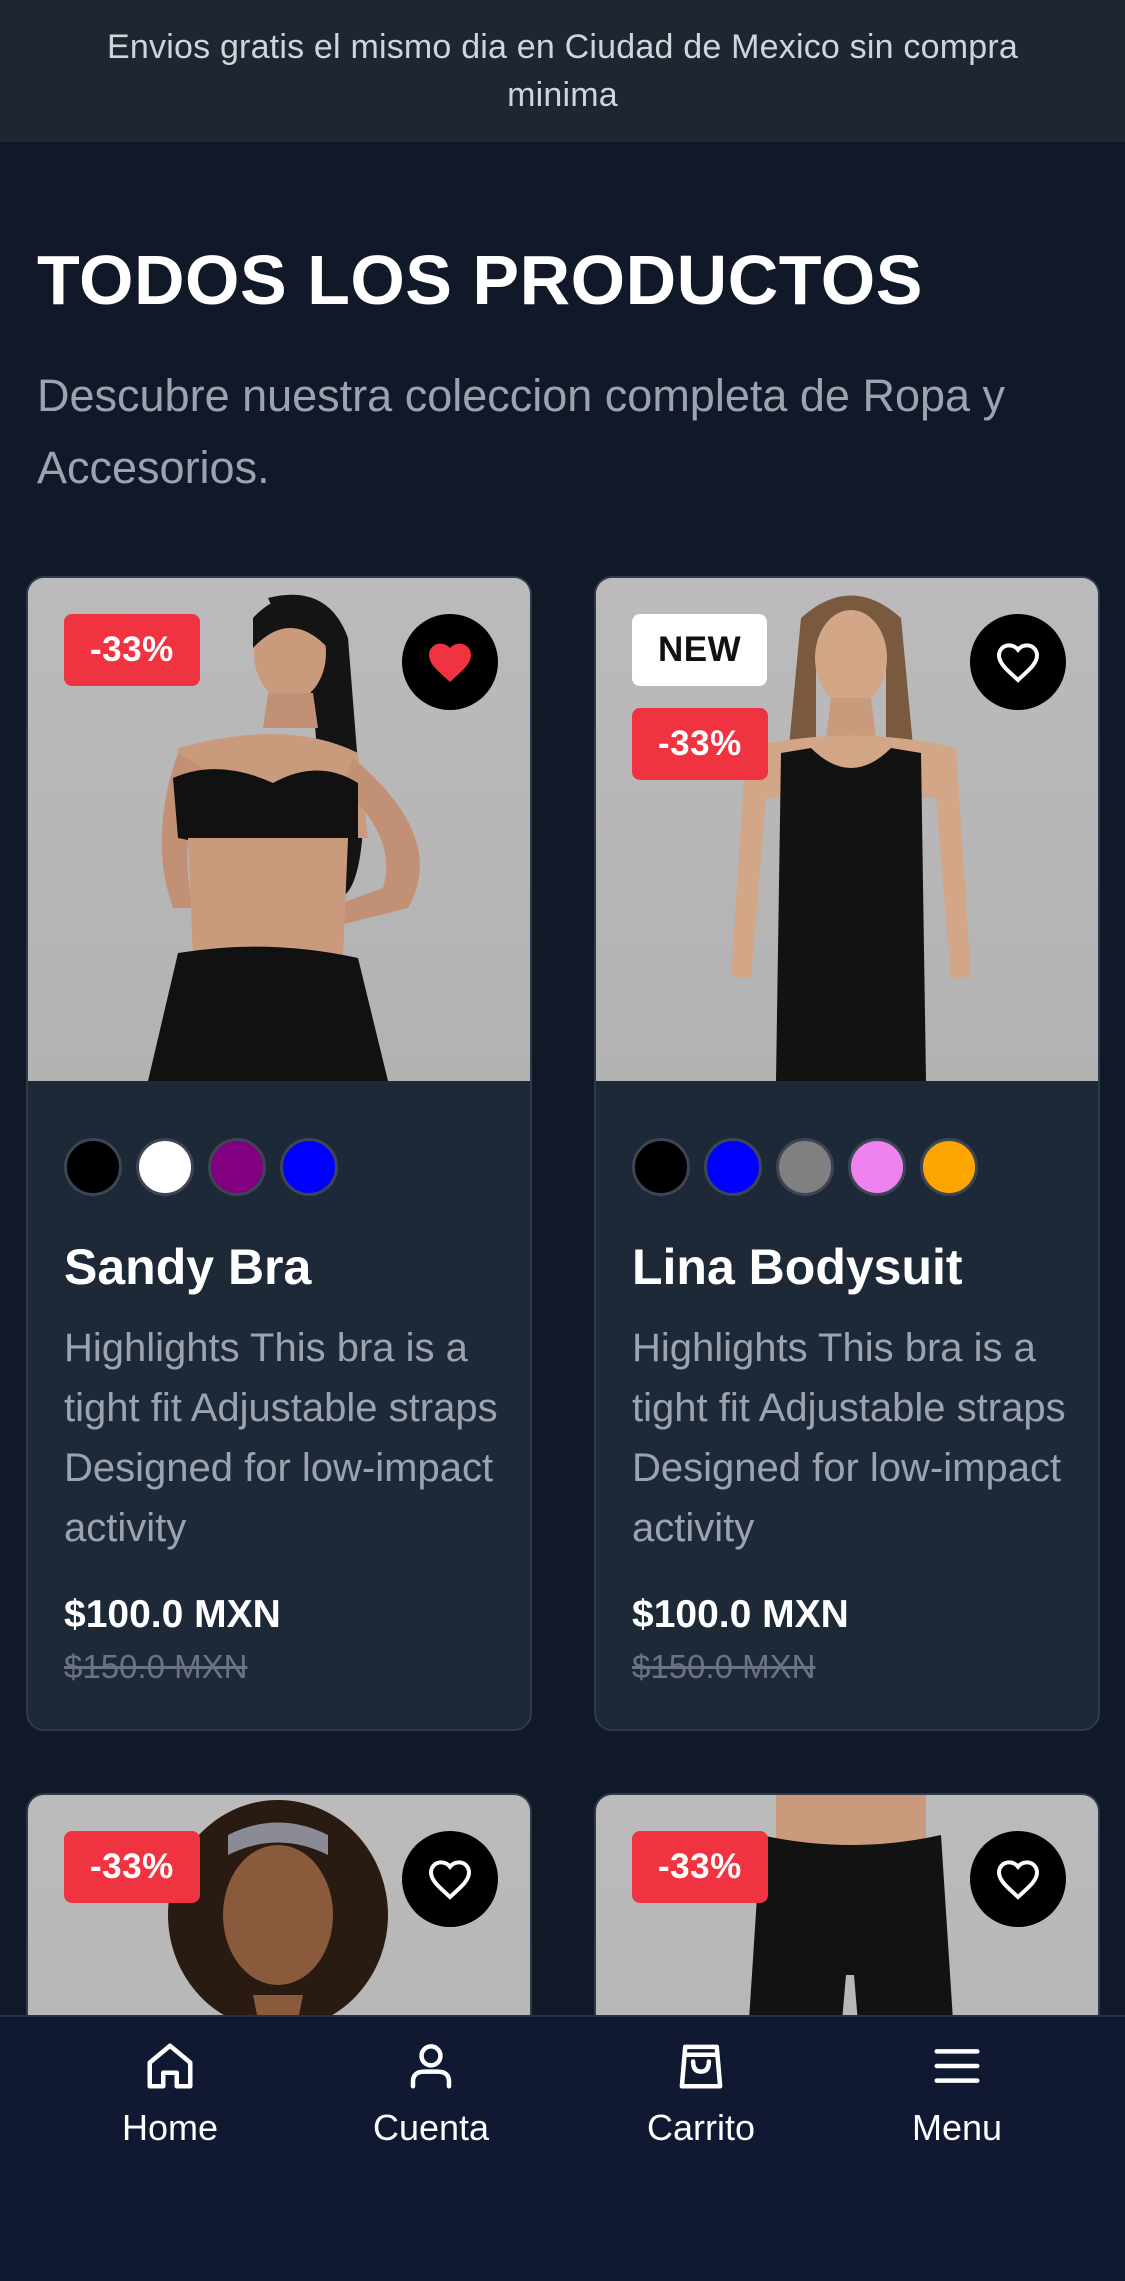  I want to click on page-title: TODOS LOS PRODUCTOS, so click(480, 280).